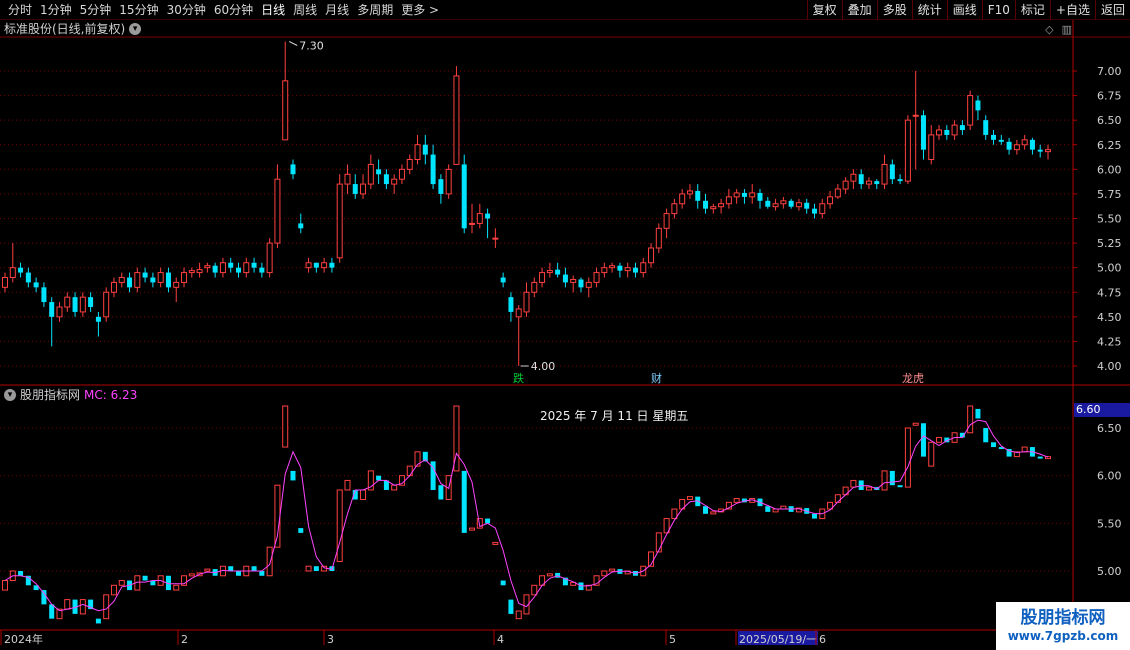 The width and height of the screenshot is (1130, 650). Describe the element at coordinates (672, 639) in the screenshot. I see `time-axis-label: 5` at that location.